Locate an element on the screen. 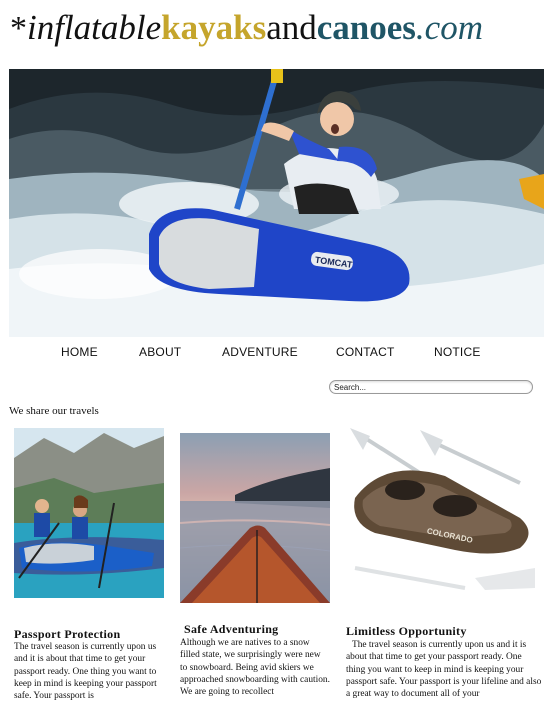 Image resolution: width=553 pixels, height=716 pixels. main-nav: HOME ABOUT ADVENTURE CONTACT NOTICE is located at coordinates (276, 354).